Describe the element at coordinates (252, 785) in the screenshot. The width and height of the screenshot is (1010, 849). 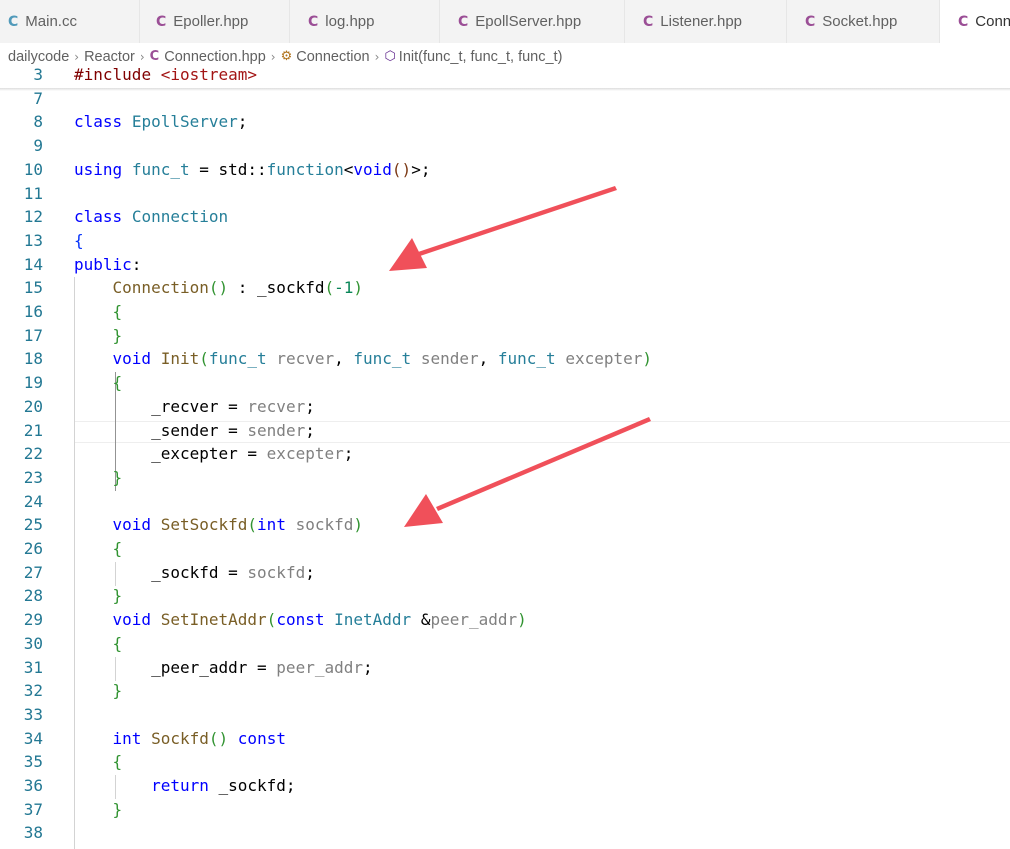
I see `code-token: _sockfd;` at that location.